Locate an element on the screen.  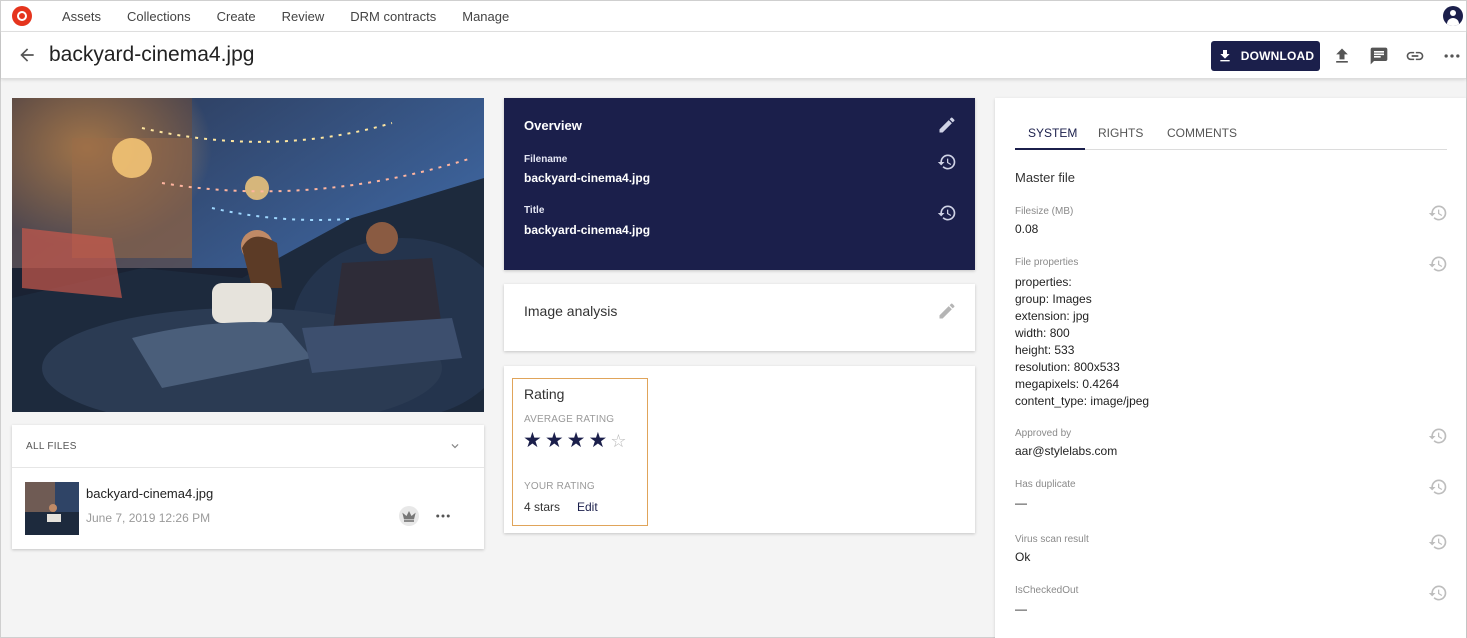
download-button: DOWNLOAD is located at coordinates (1265, 56).